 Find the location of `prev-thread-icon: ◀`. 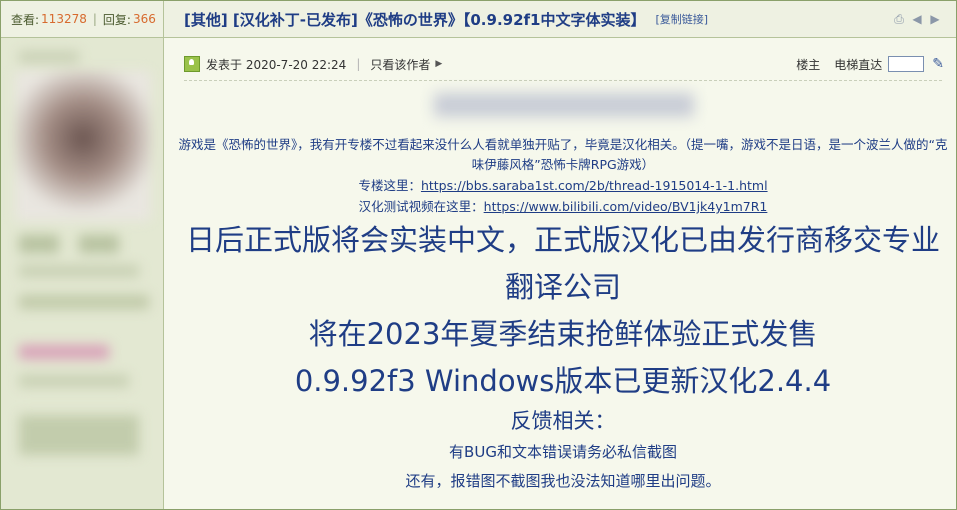

prev-thread-icon: ◀ is located at coordinates (917, 19).